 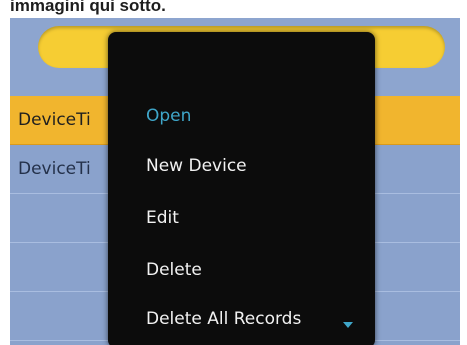 I want to click on chevron-down-icon, so click(x=348, y=325).